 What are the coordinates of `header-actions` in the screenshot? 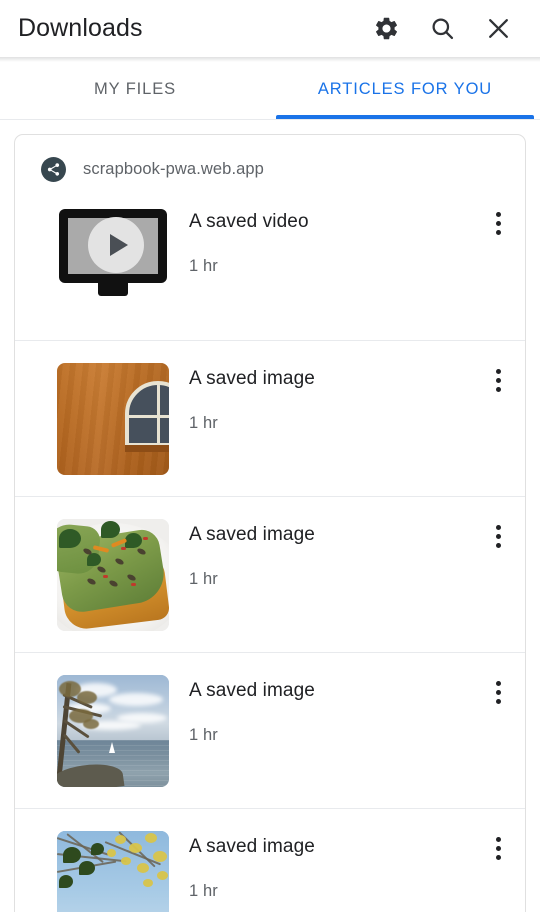 It's located at (442, 29).